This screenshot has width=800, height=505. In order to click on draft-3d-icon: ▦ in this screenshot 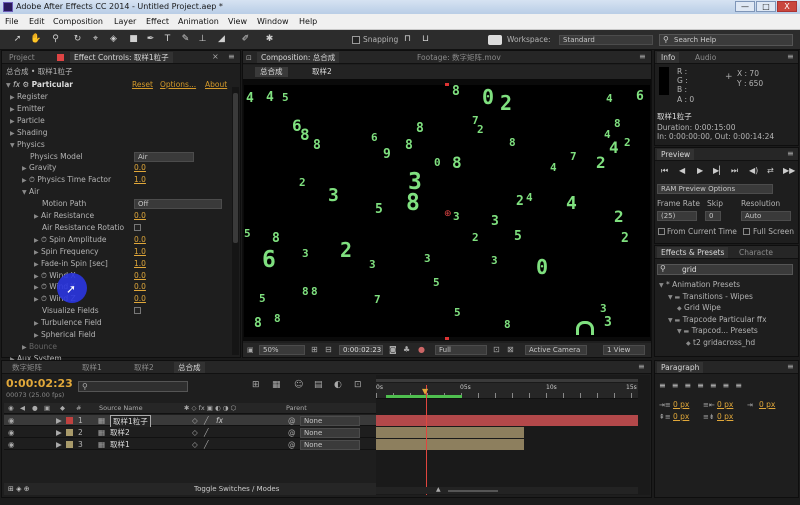, I will do `click(276, 385)`.